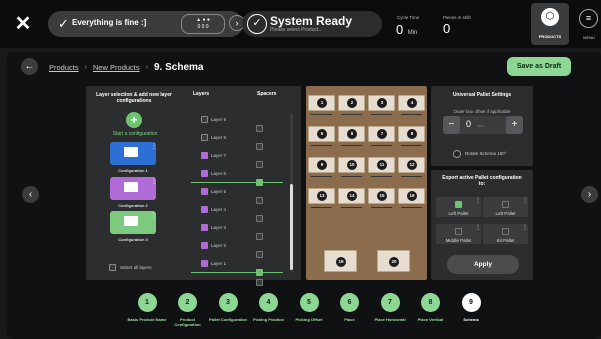 The height and width of the screenshot is (339, 601). Describe the element at coordinates (381, 165) in the screenshot. I see `pallet-tile: 11` at that location.